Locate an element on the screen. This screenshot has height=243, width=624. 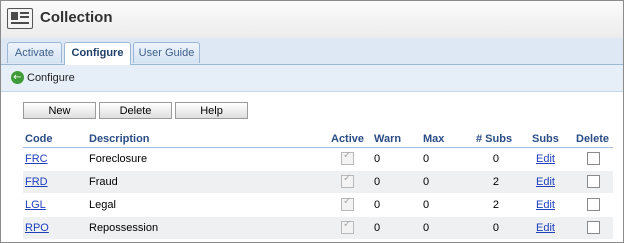
code-link: FRD is located at coordinates (36, 182).